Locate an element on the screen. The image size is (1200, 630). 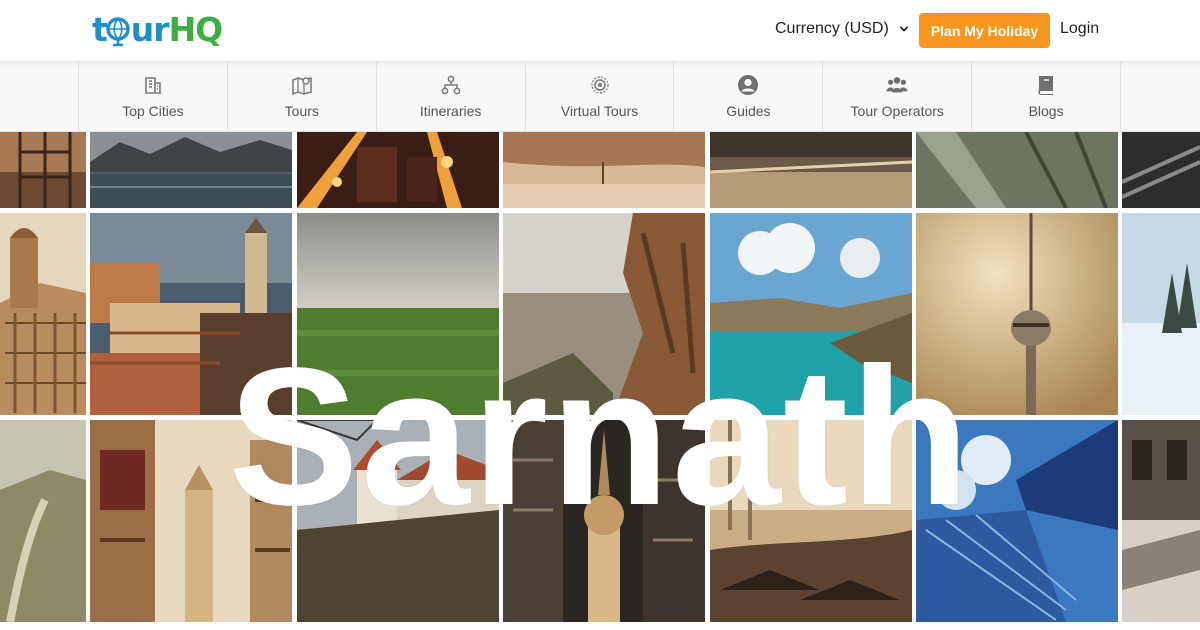
login-link: Login is located at coordinates (1079, 29).